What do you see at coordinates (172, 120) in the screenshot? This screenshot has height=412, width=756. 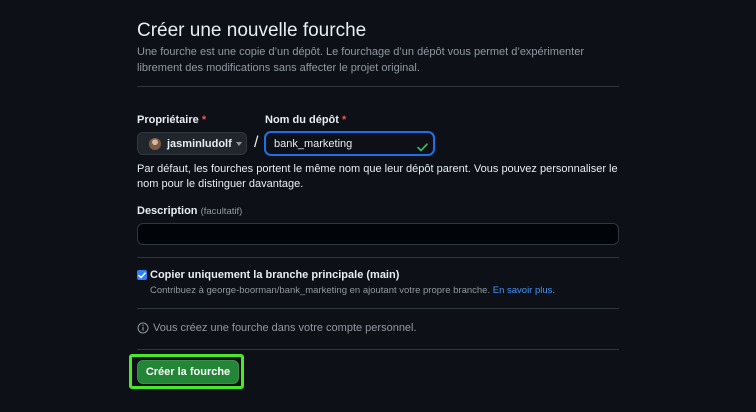 I see `owner-label: Propriétaire *` at bounding box center [172, 120].